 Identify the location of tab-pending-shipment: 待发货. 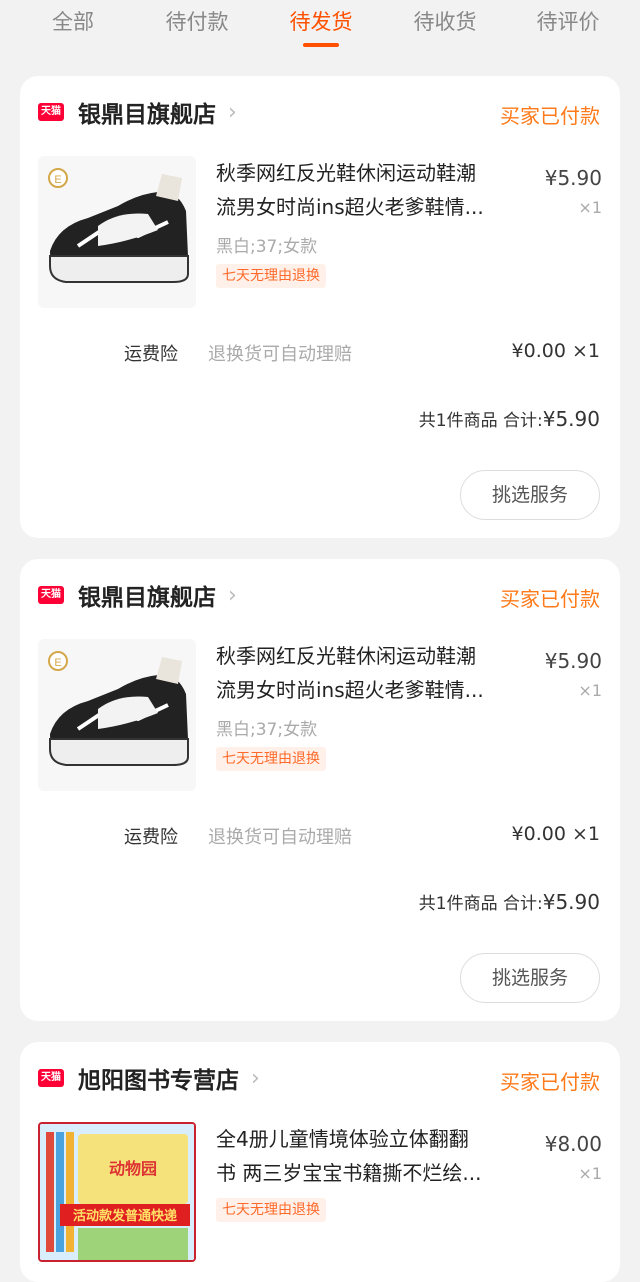
(321, 21).